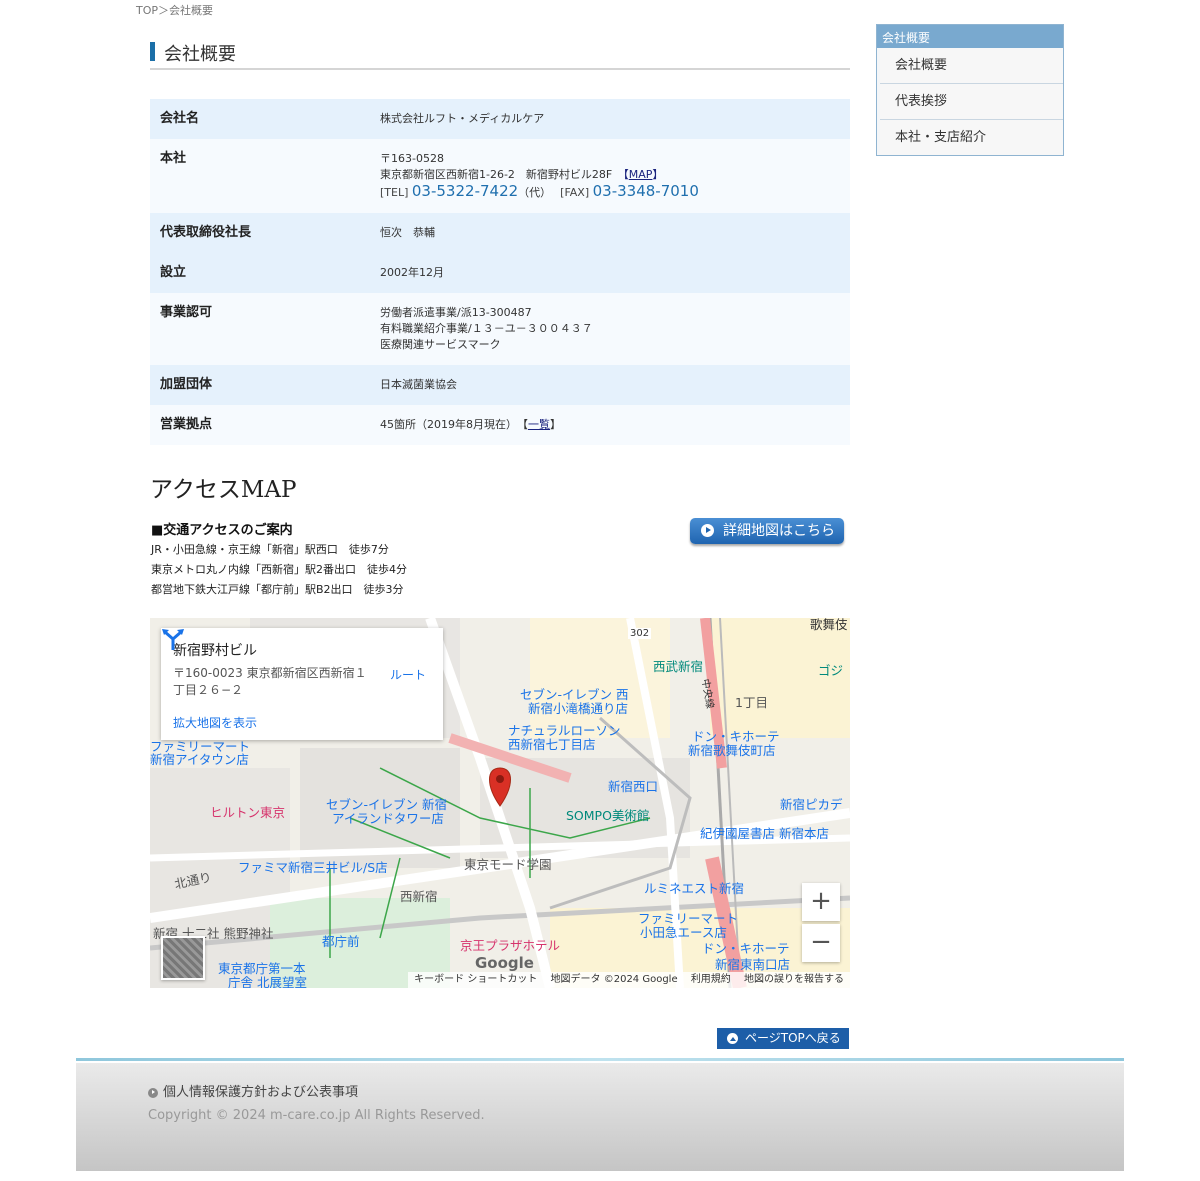 Image resolution: width=1200 pixels, height=1181 pixels. What do you see at coordinates (640, 633) in the screenshot?
I see `map-label: 302` at bounding box center [640, 633].